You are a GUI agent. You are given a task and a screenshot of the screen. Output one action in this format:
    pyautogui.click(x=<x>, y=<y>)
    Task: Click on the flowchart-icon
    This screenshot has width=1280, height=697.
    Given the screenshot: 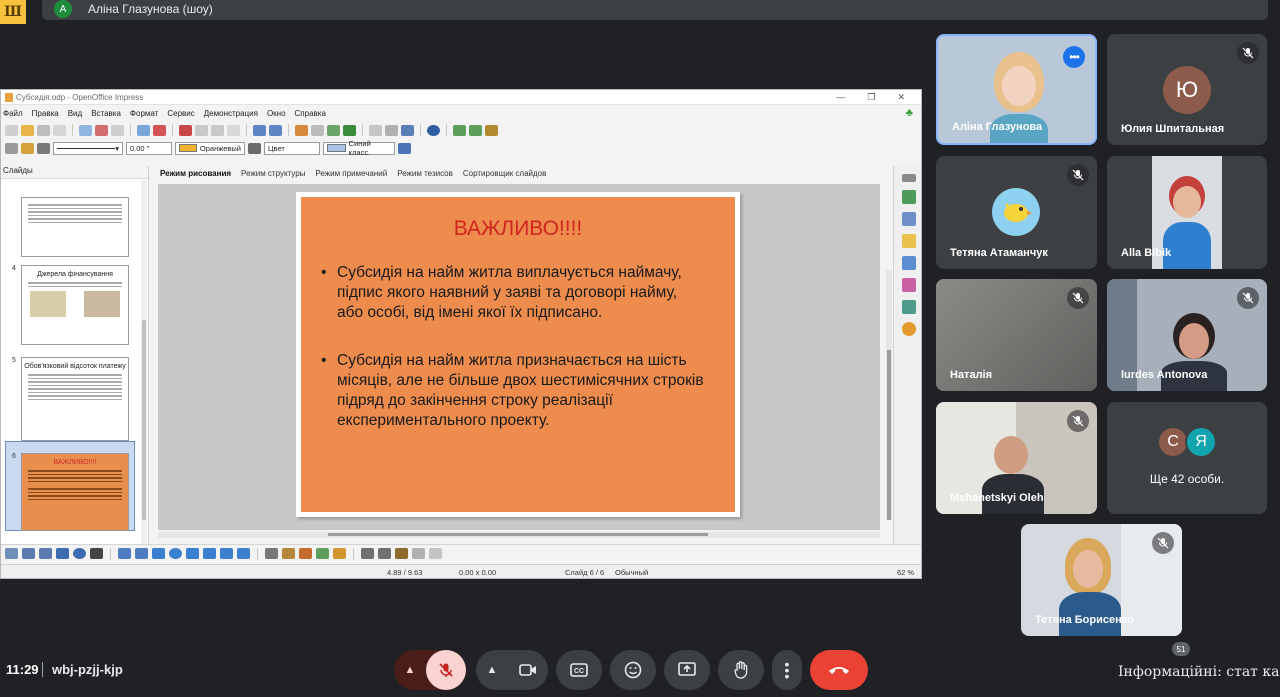 What is the action you would take?
    pyautogui.click(x=209, y=553)
    